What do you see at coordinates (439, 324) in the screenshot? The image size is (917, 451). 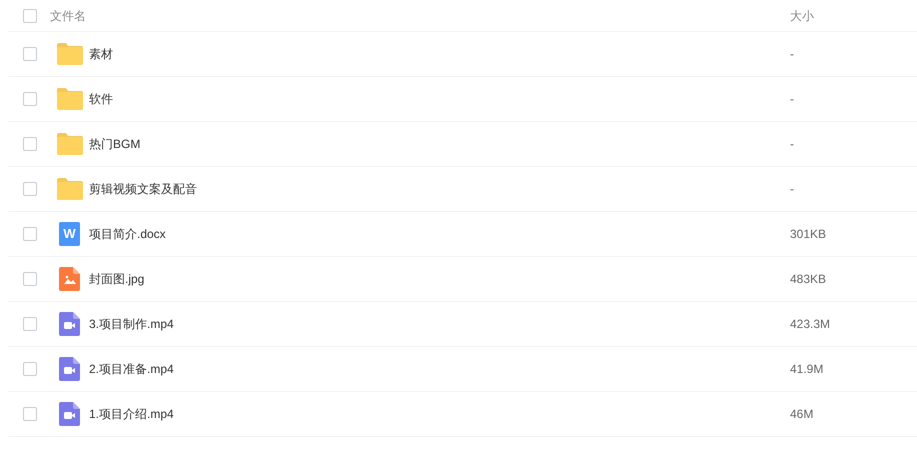 I see `file-name: 3.项目制作.mp4` at bounding box center [439, 324].